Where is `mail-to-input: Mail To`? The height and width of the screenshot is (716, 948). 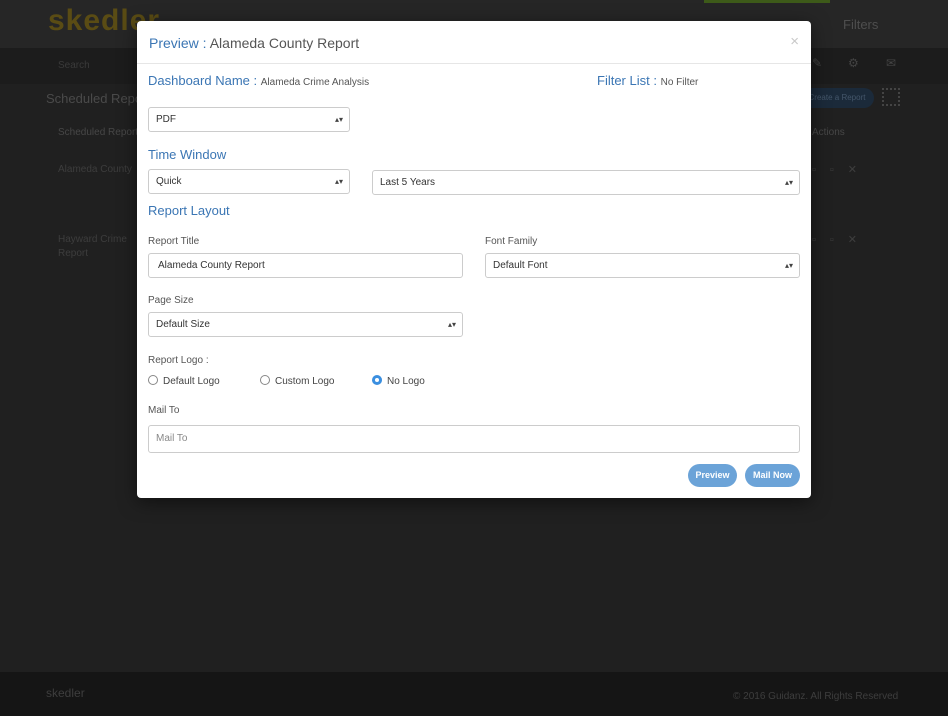 mail-to-input: Mail To is located at coordinates (474, 439).